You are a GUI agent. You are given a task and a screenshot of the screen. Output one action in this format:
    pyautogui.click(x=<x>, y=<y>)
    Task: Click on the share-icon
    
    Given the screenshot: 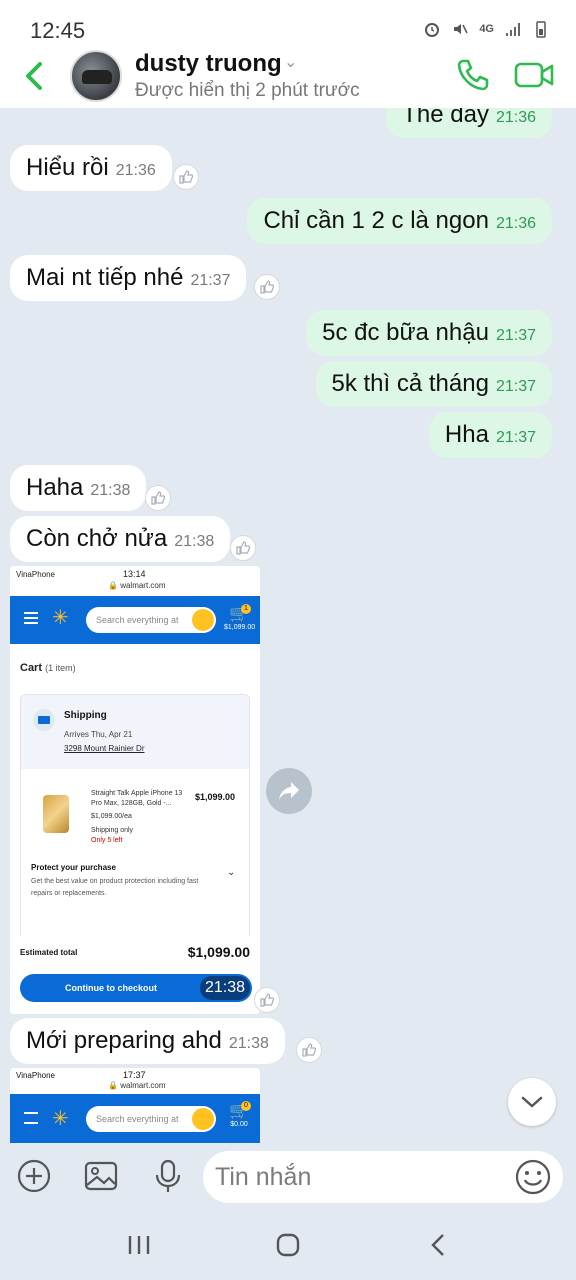 What is the action you would take?
    pyautogui.click(x=289, y=791)
    